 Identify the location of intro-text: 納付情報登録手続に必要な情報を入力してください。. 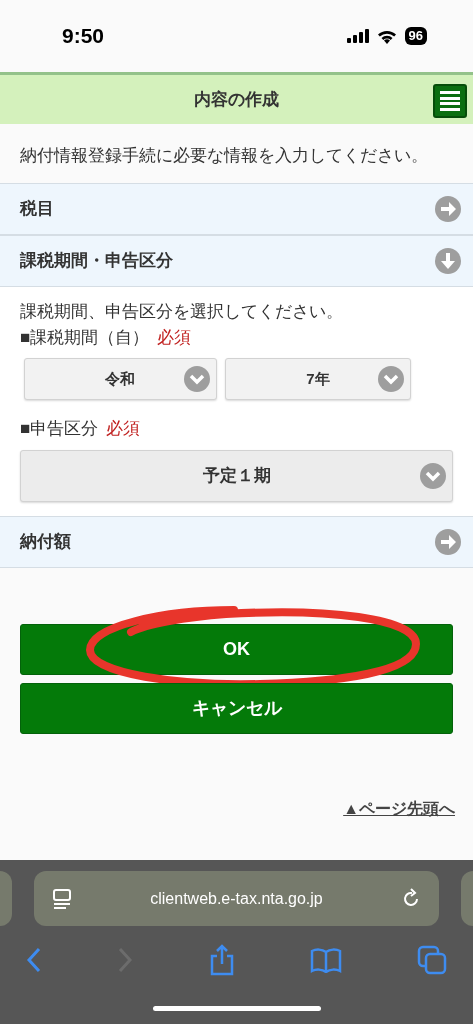
(224, 156).